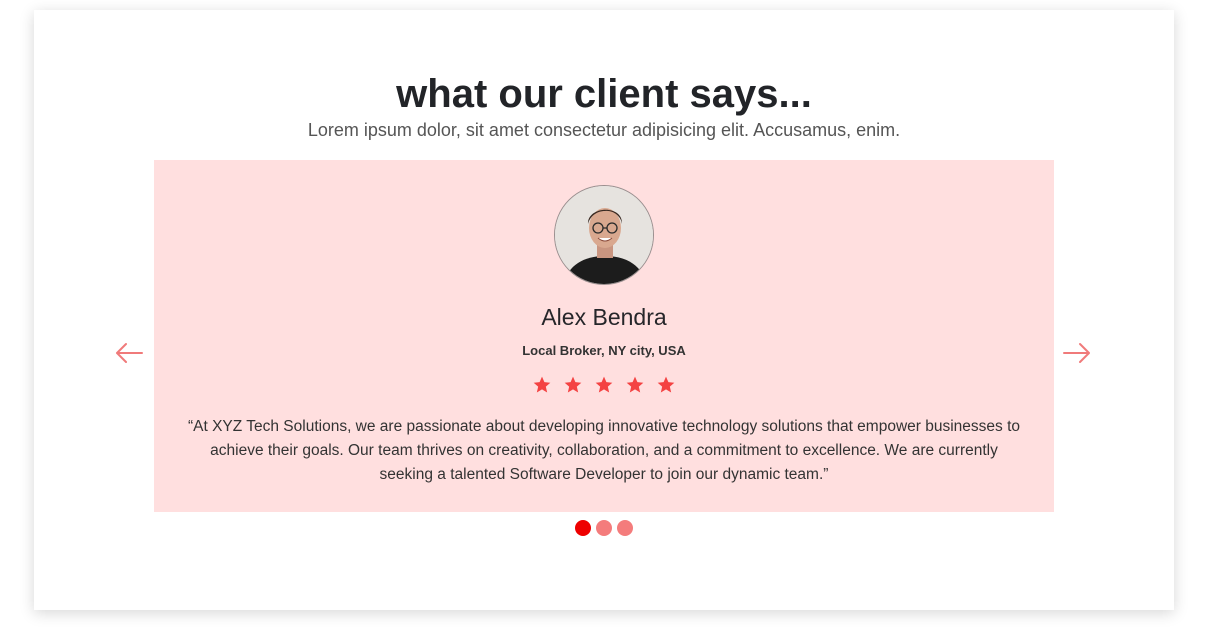  I want to click on carousel-prev-button, so click(129, 353).